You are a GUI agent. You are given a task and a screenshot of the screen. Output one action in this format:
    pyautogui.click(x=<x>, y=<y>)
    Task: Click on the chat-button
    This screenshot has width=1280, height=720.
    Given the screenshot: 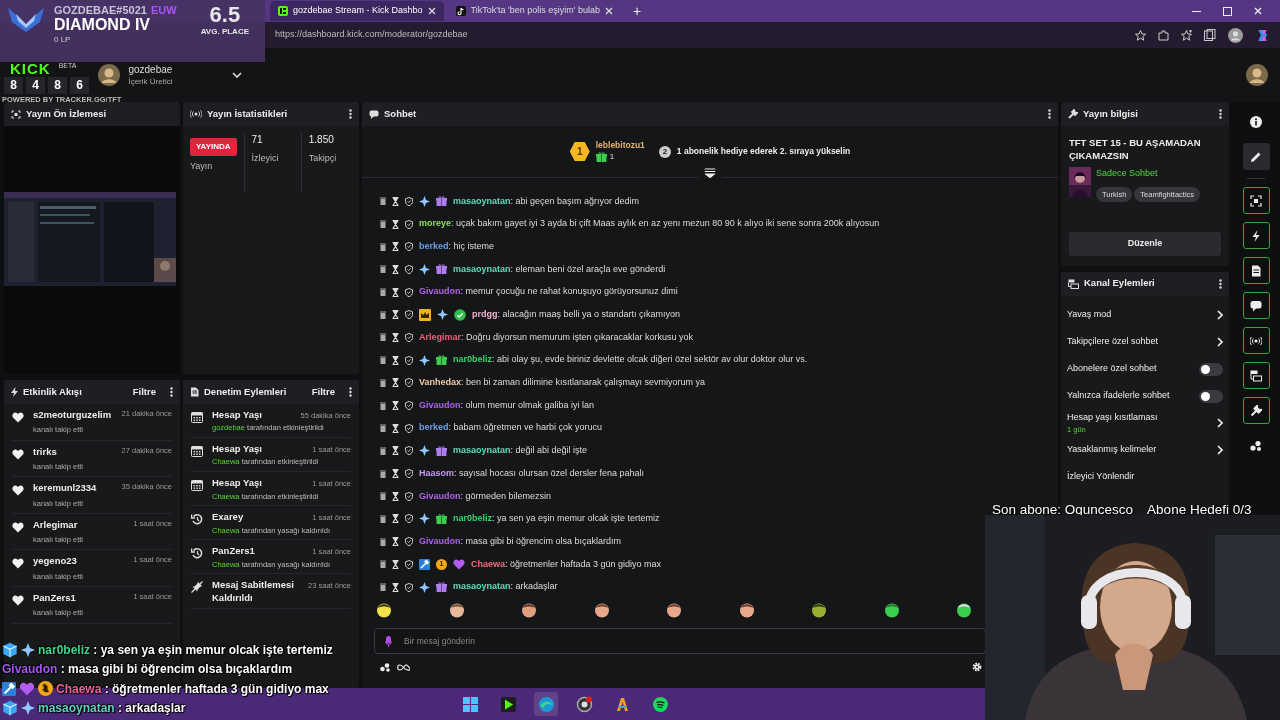 What is the action you would take?
    pyautogui.click(x=1256, y=305)
    